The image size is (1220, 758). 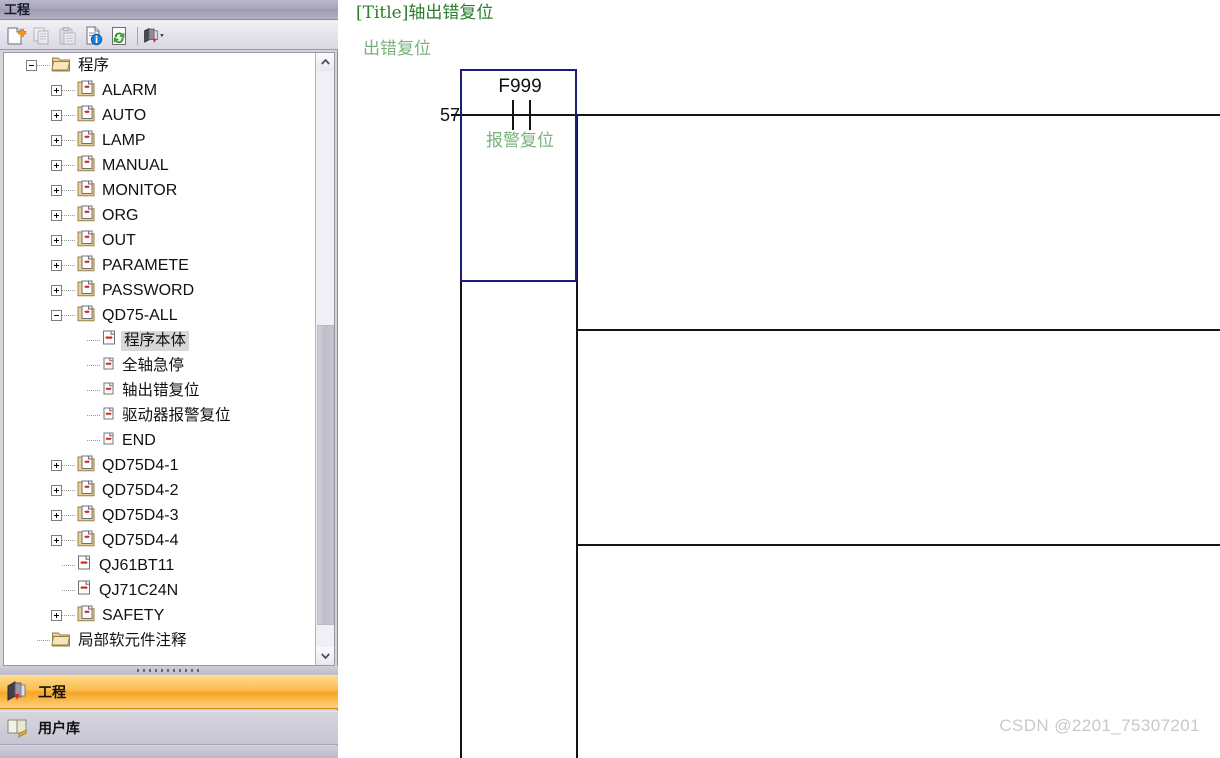 I want to click on paste-icon, so click(x=68, y=36).